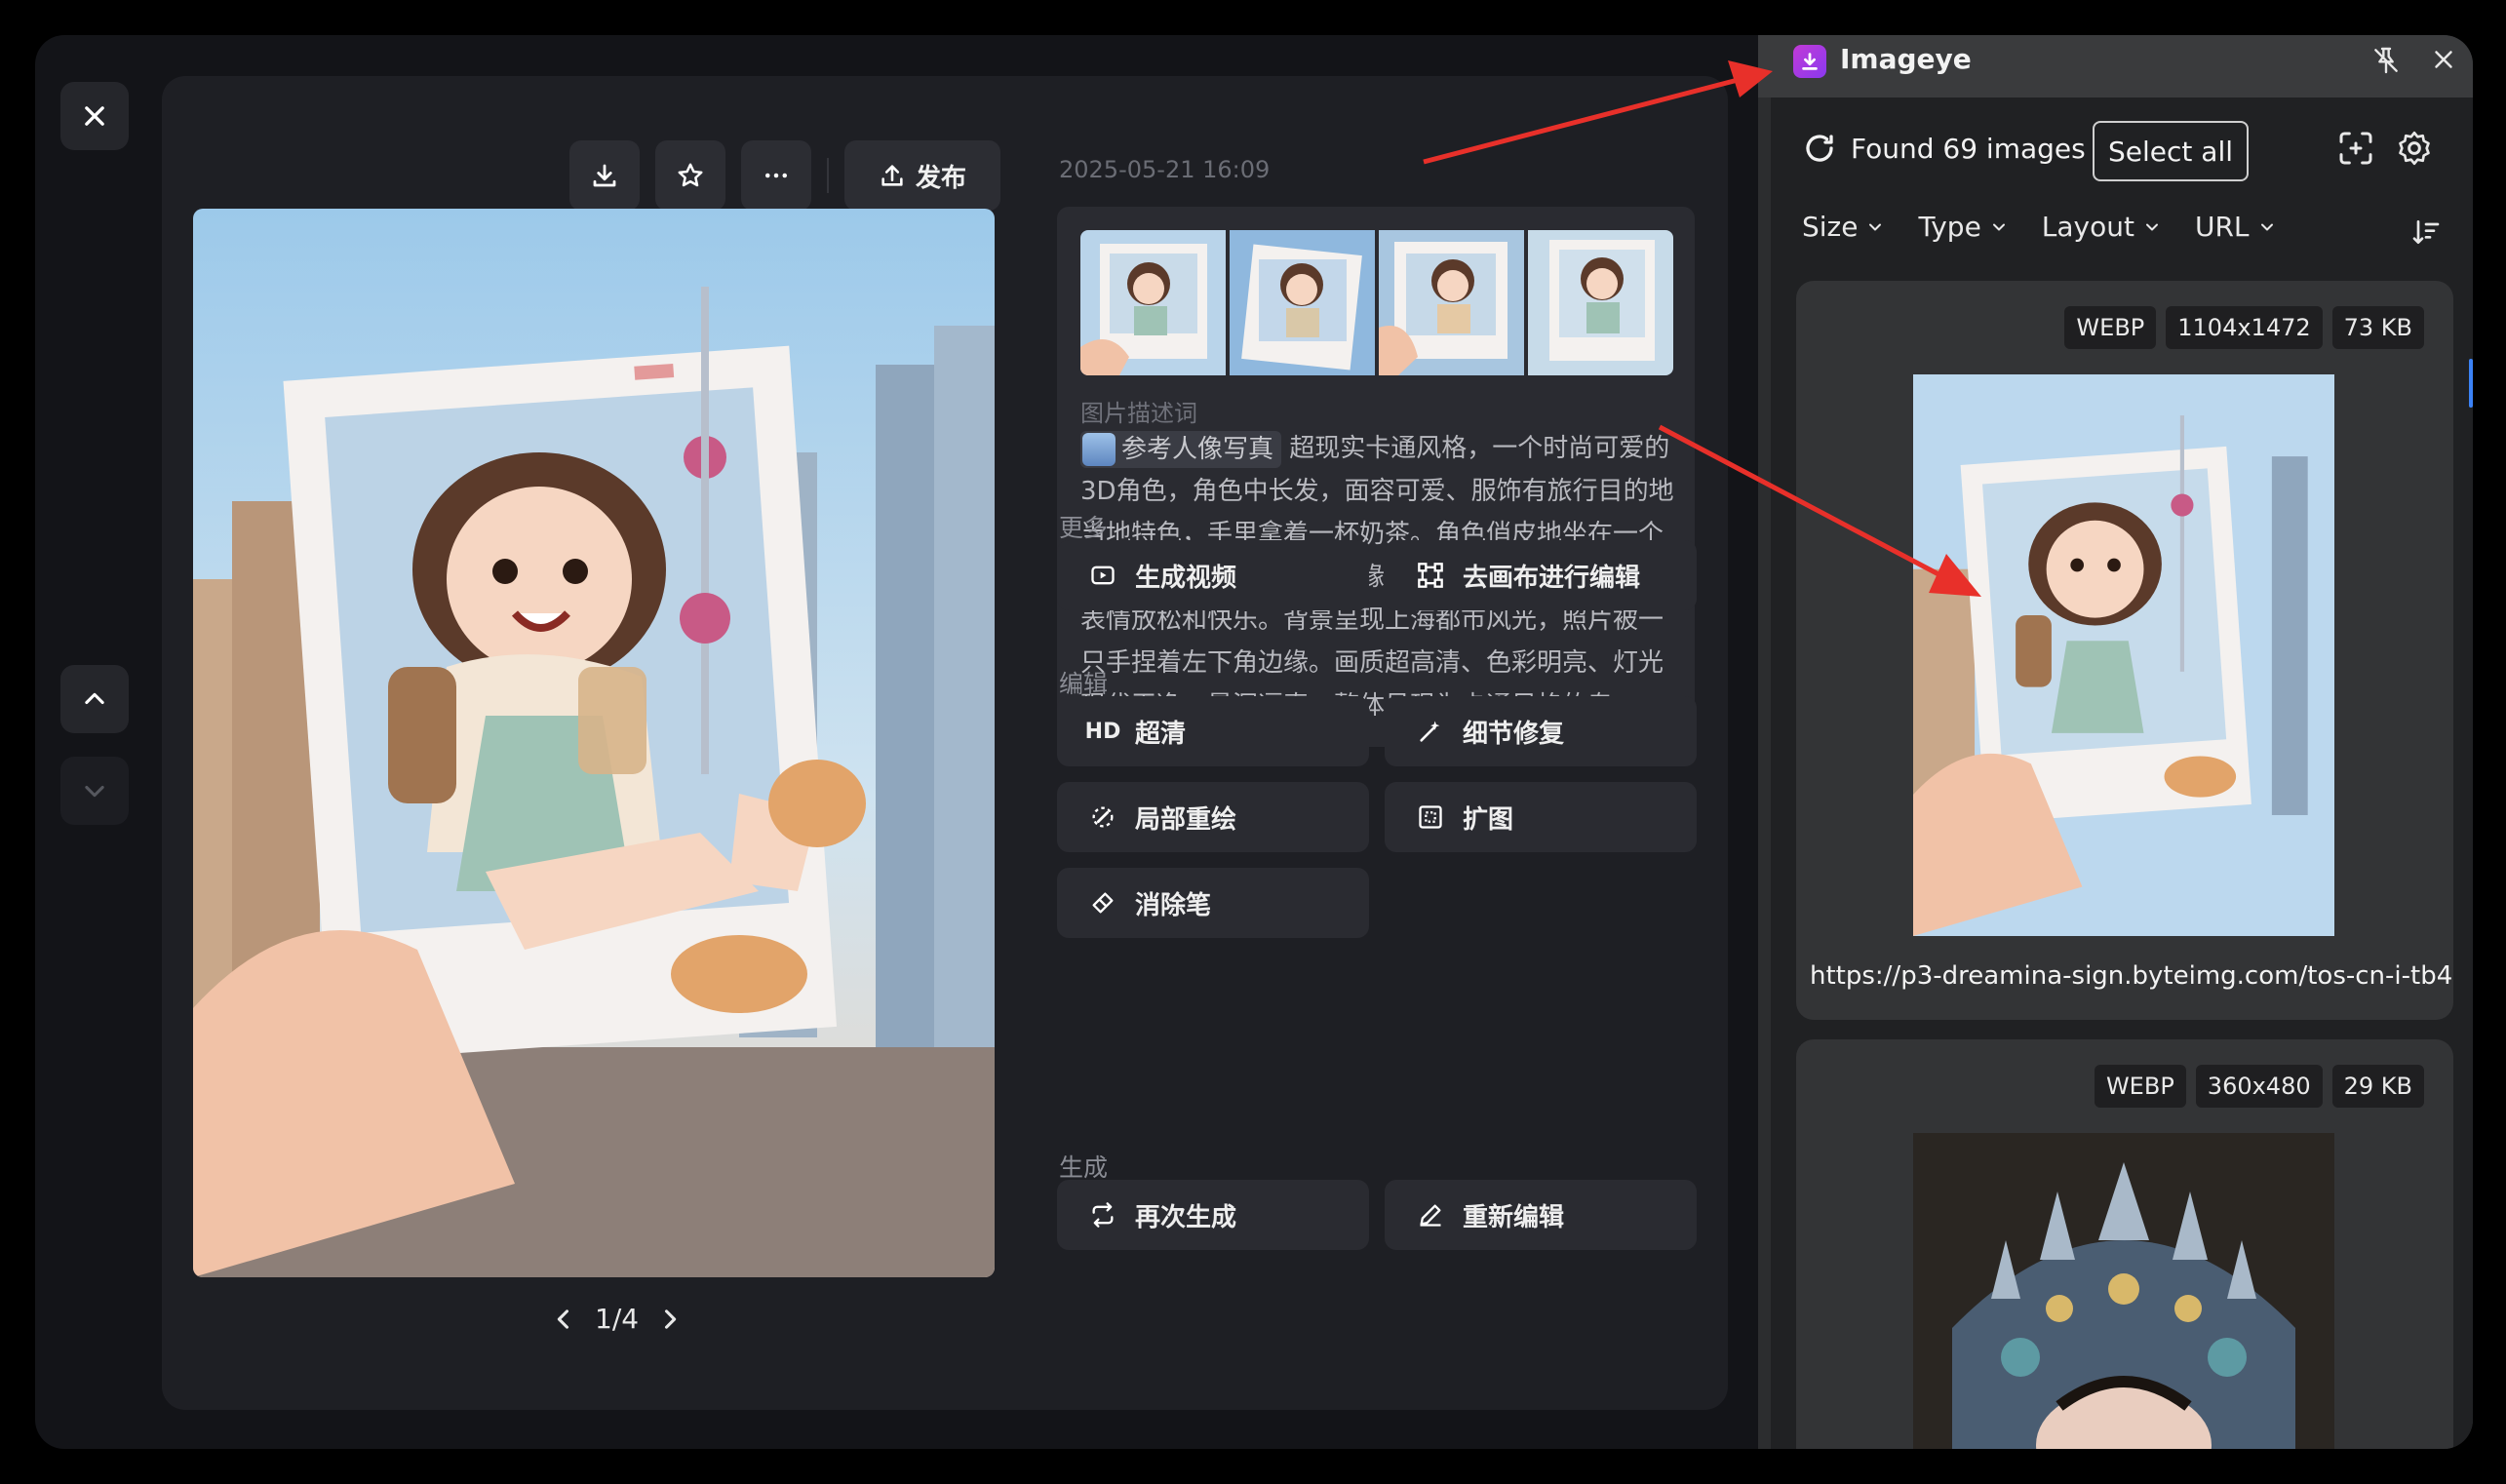  Describe the element at coordinates (1186, 1217) in the screenshot. I see `regenerate-label: 再次生成` at that location.